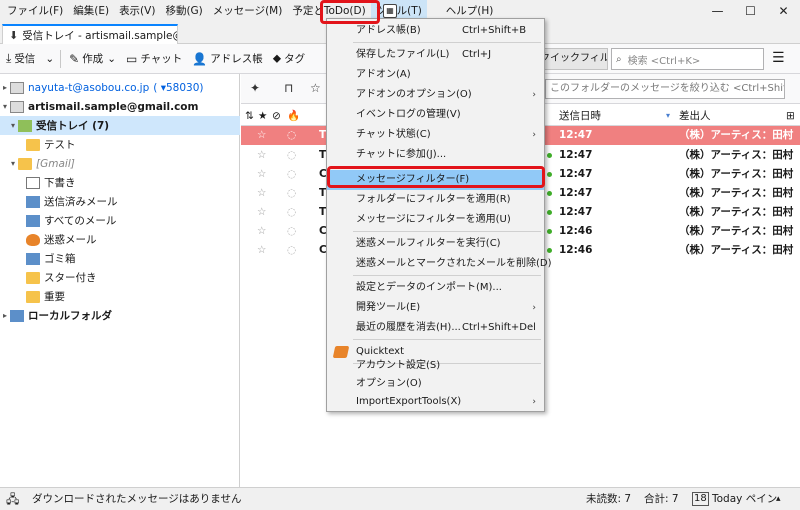 The width and height of the screenshot is (800, 510). Describe the element at coordinates (276, 116) in the screenshot. I see `attachment-column-icon: ⊘` at that location.